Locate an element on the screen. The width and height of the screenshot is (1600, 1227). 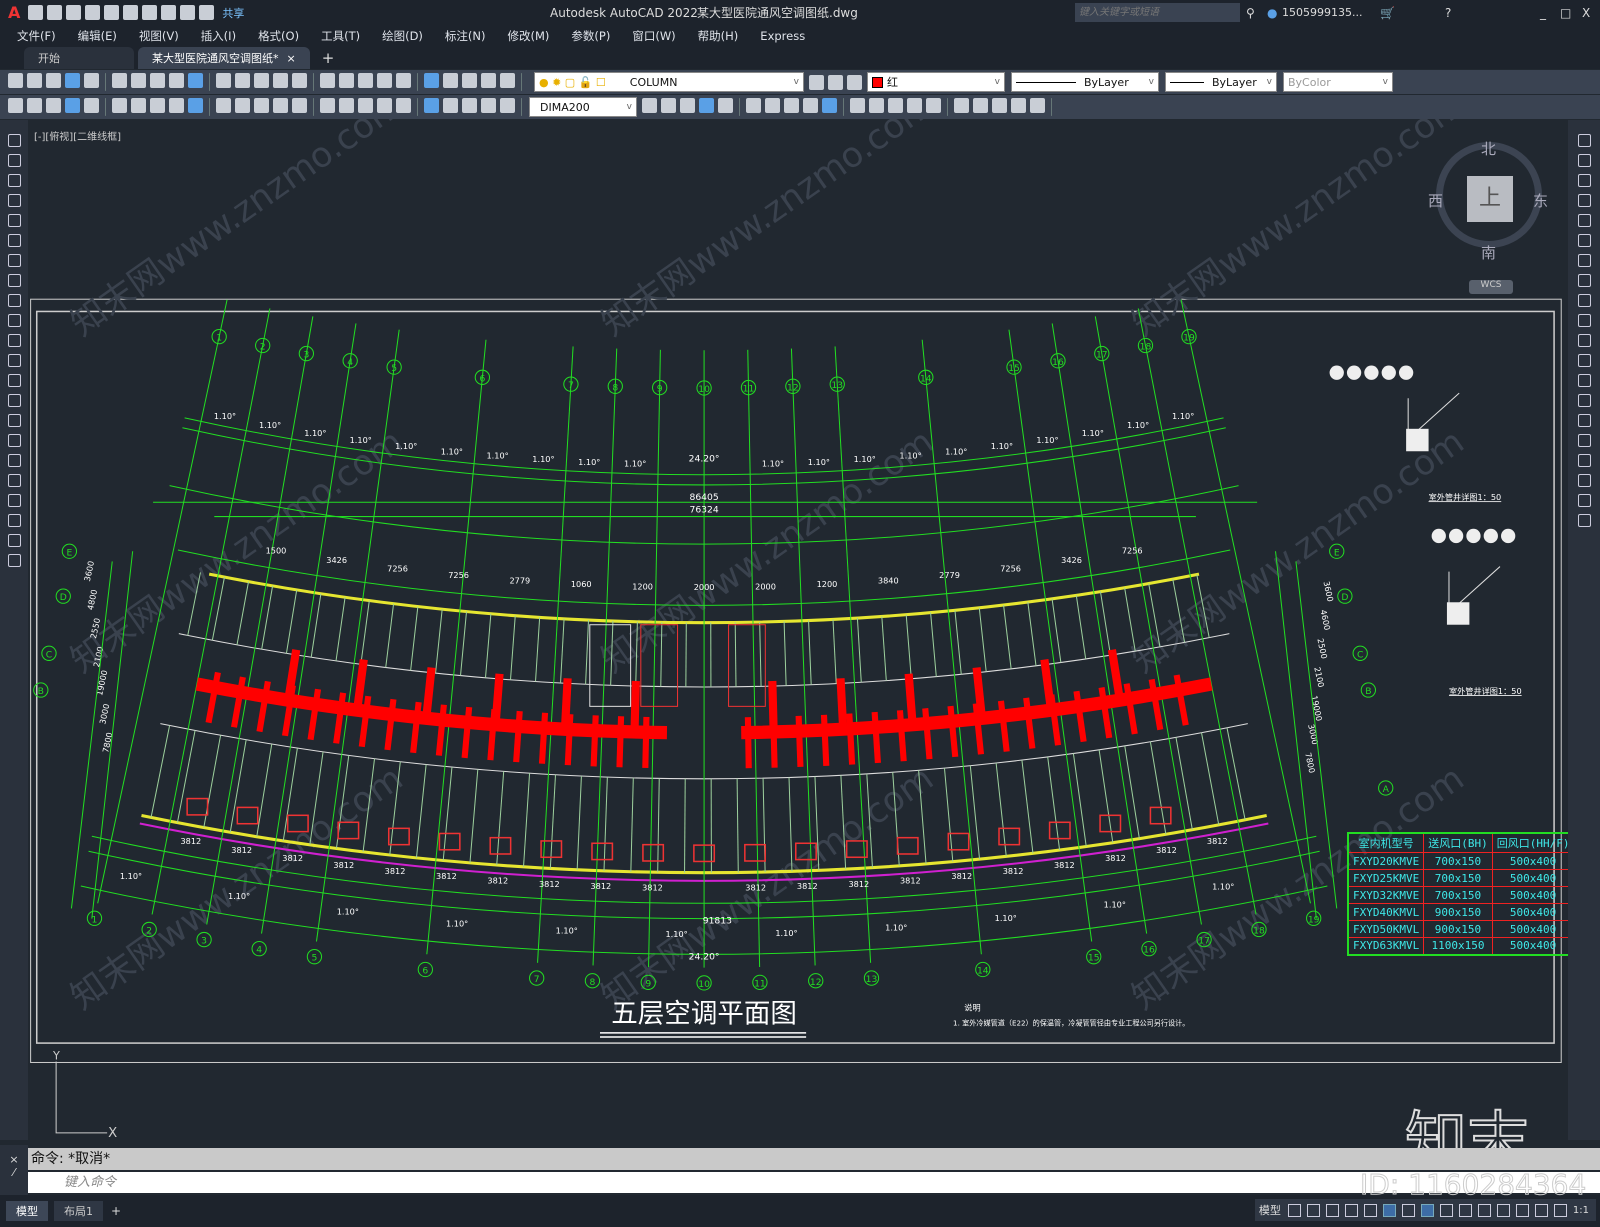
compass-west: 西 is located at coordinates (1435, 200).